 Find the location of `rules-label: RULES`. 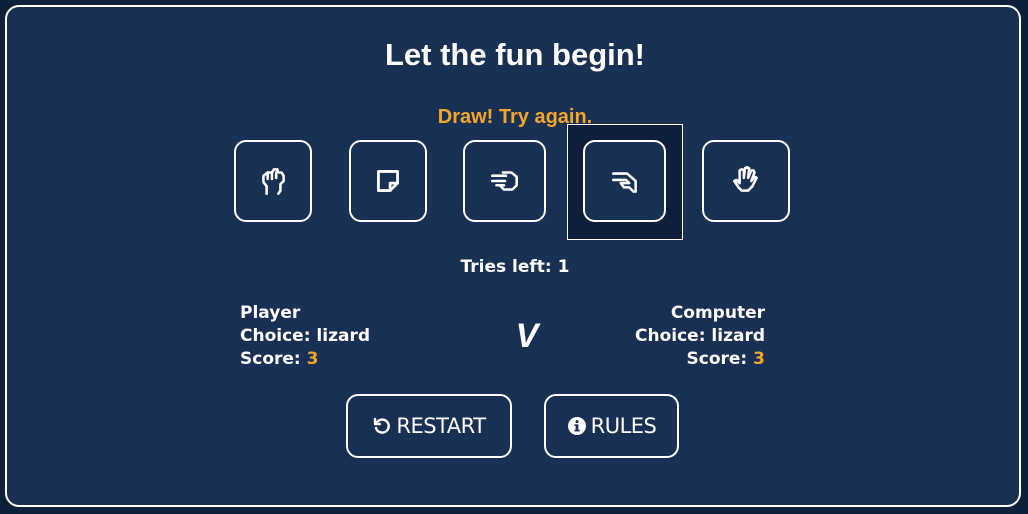

rules-label: RULES is located at coordinates (623, 426).